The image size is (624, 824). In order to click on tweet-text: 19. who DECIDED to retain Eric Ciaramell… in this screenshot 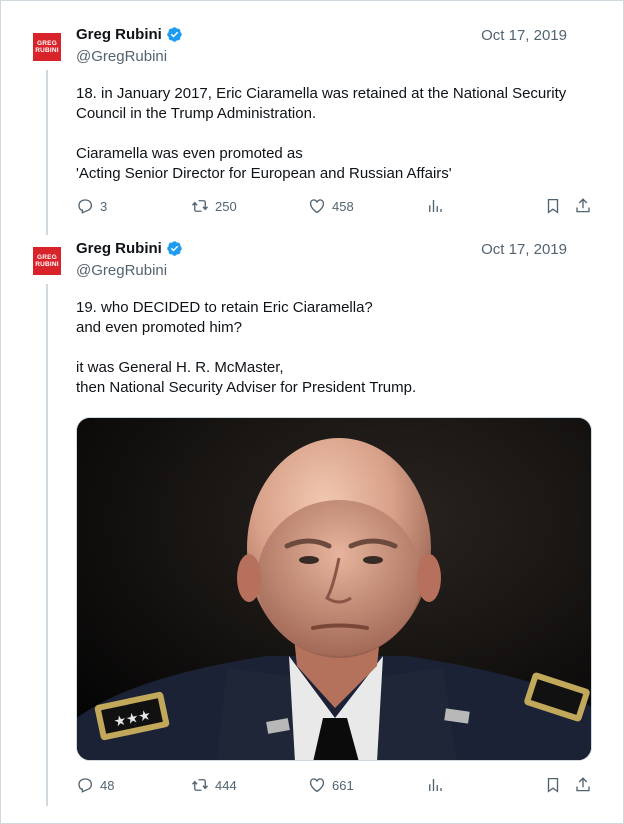, I will do `click(246, 347)`.